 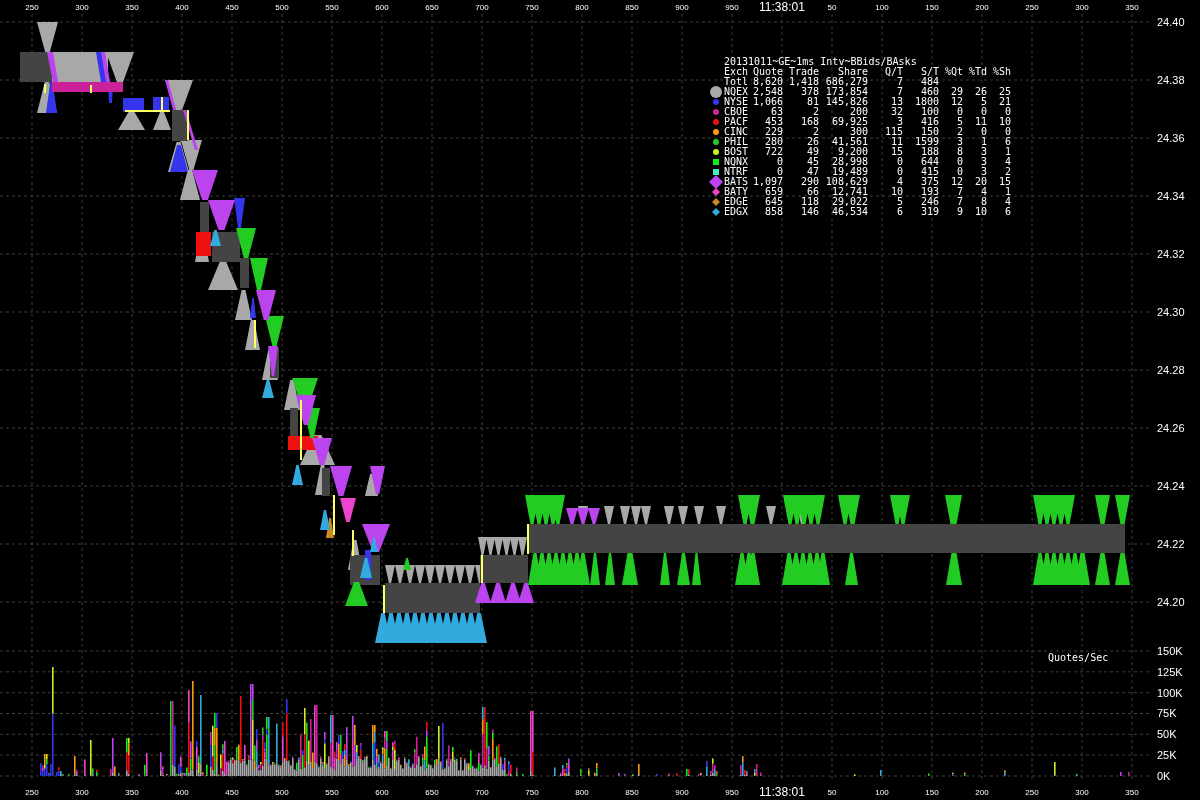 I want to click on table-cell: 26, so click(x=812, y=142).